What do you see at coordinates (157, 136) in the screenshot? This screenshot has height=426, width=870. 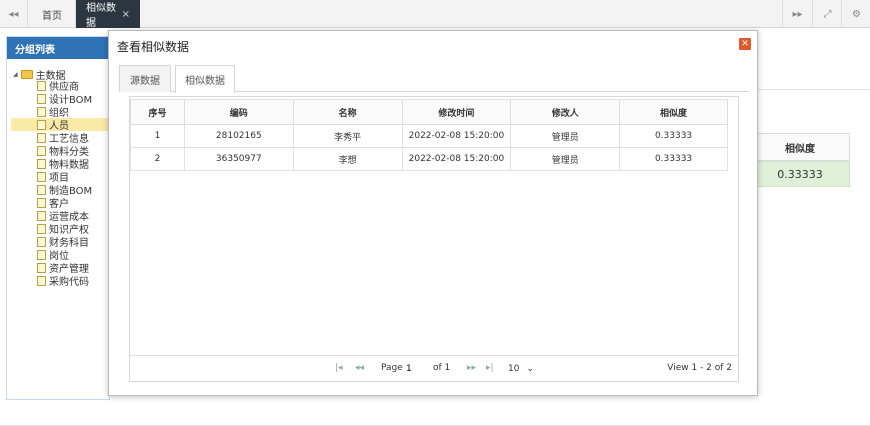 I see `table-cell: 1` at bounding box center [157, 136].